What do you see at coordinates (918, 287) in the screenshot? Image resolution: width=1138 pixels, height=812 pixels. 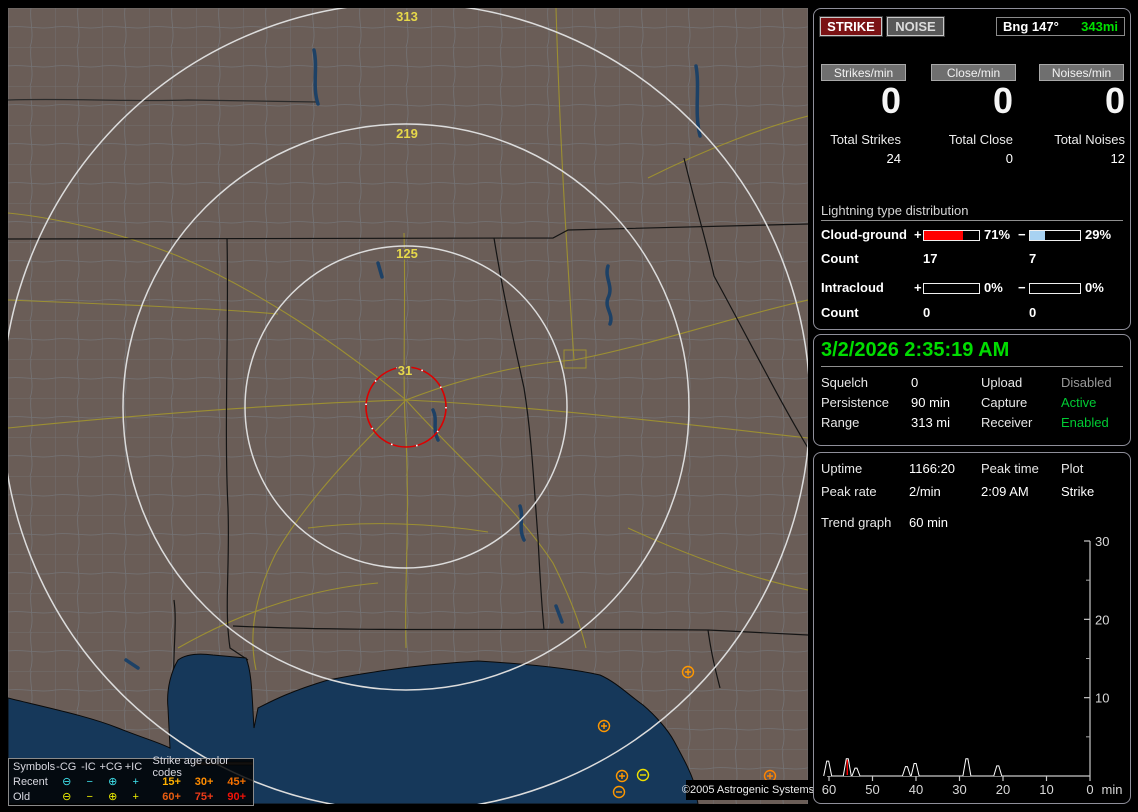 I see `ic-plus-sign: +` at bounding box center [918, 287].